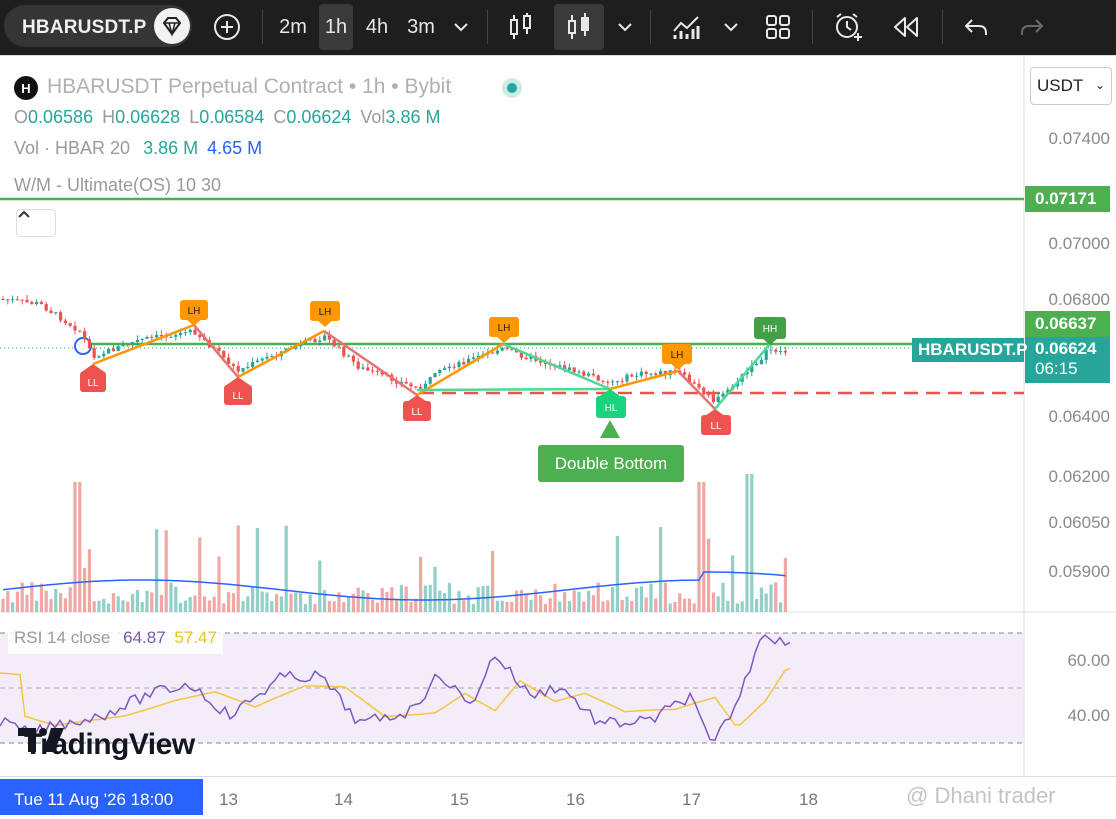  Describe the element at coordinates (336, 27) in the screenshot. I see `interval-1h: 1h` at that location.